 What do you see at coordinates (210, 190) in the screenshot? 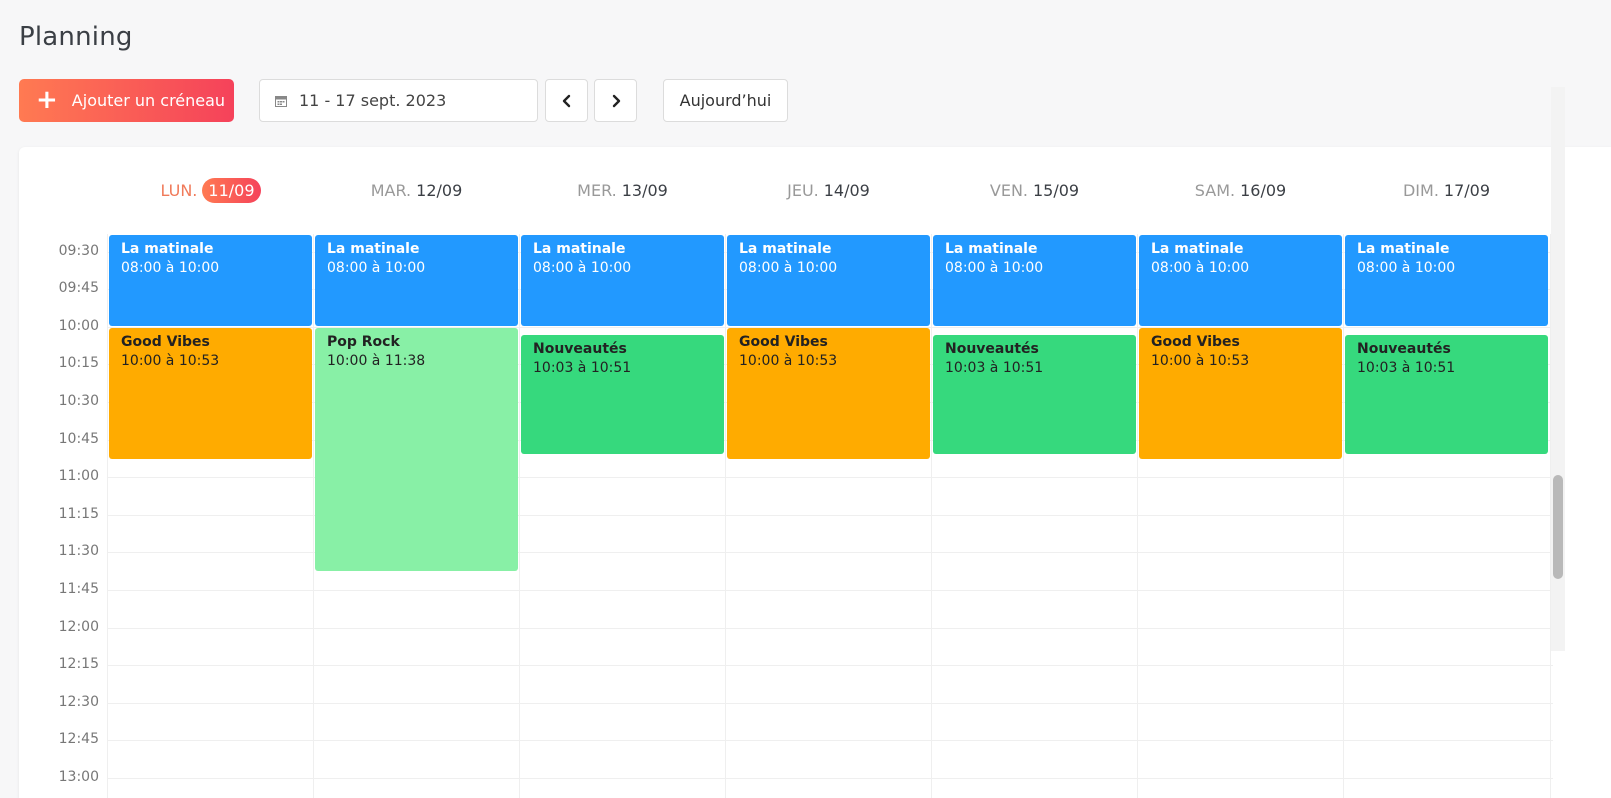
I see `day-header-0: LUN. 11/09` at bounding box center [210, 190].